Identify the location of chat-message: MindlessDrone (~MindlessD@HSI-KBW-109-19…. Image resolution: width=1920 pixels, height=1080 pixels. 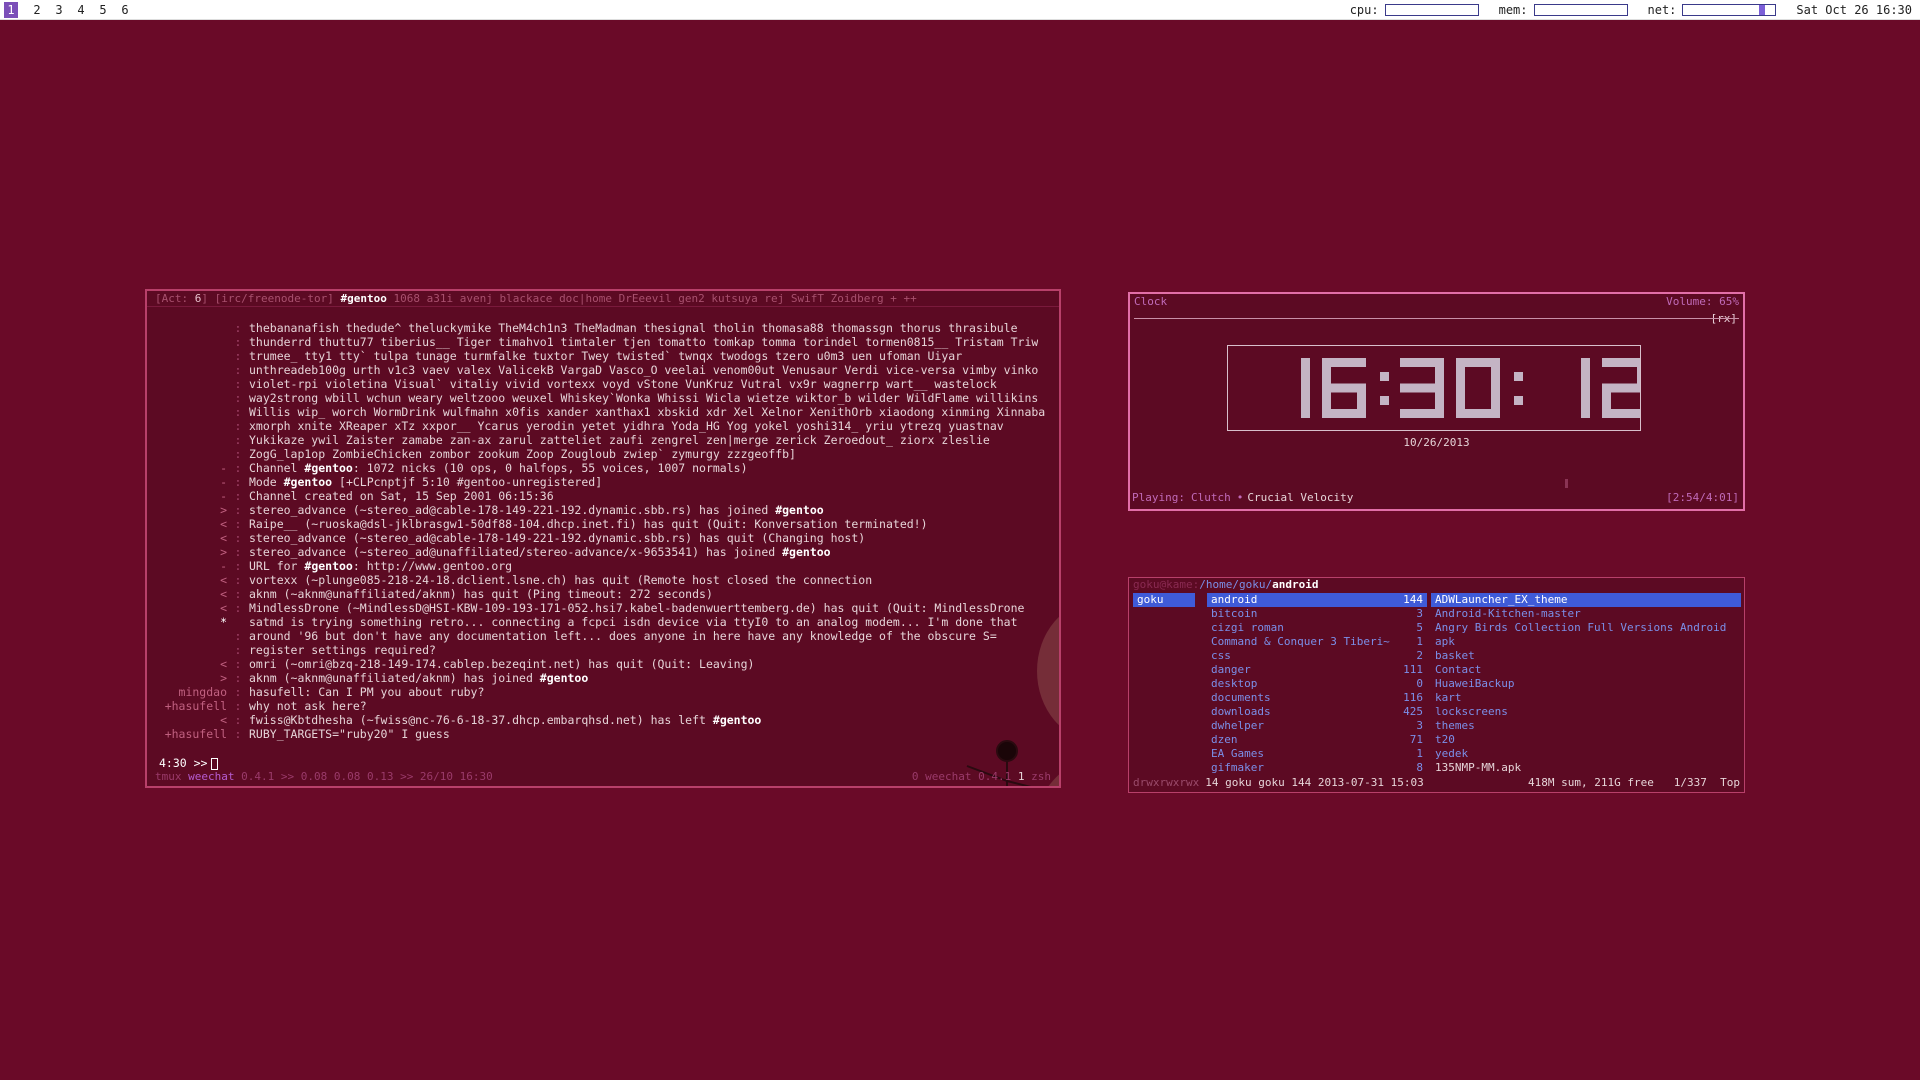
(637, 608).